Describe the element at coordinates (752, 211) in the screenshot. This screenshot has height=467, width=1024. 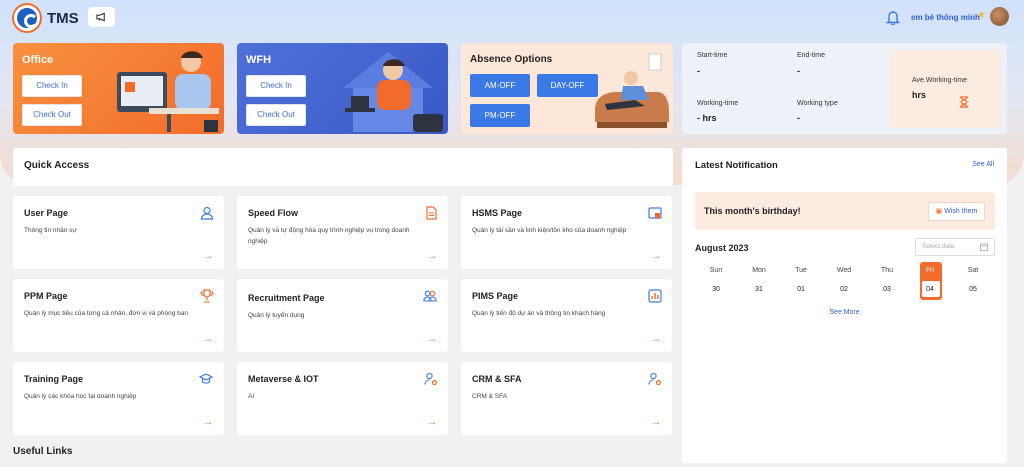
I see `birthday-text: This month's birthday!` at that location.